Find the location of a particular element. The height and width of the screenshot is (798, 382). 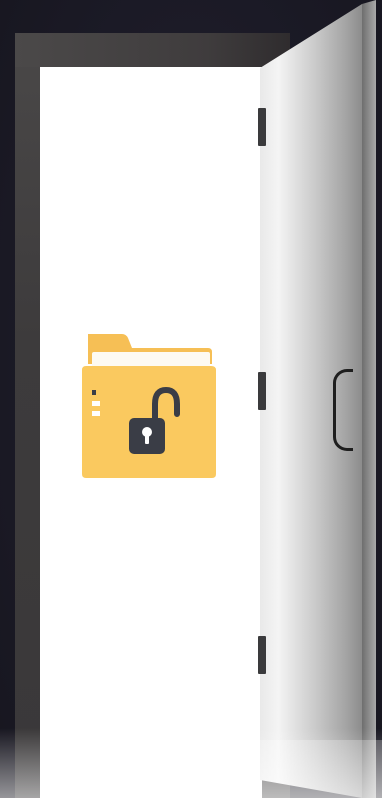

folder-icon is located at coordinates (149, 406).